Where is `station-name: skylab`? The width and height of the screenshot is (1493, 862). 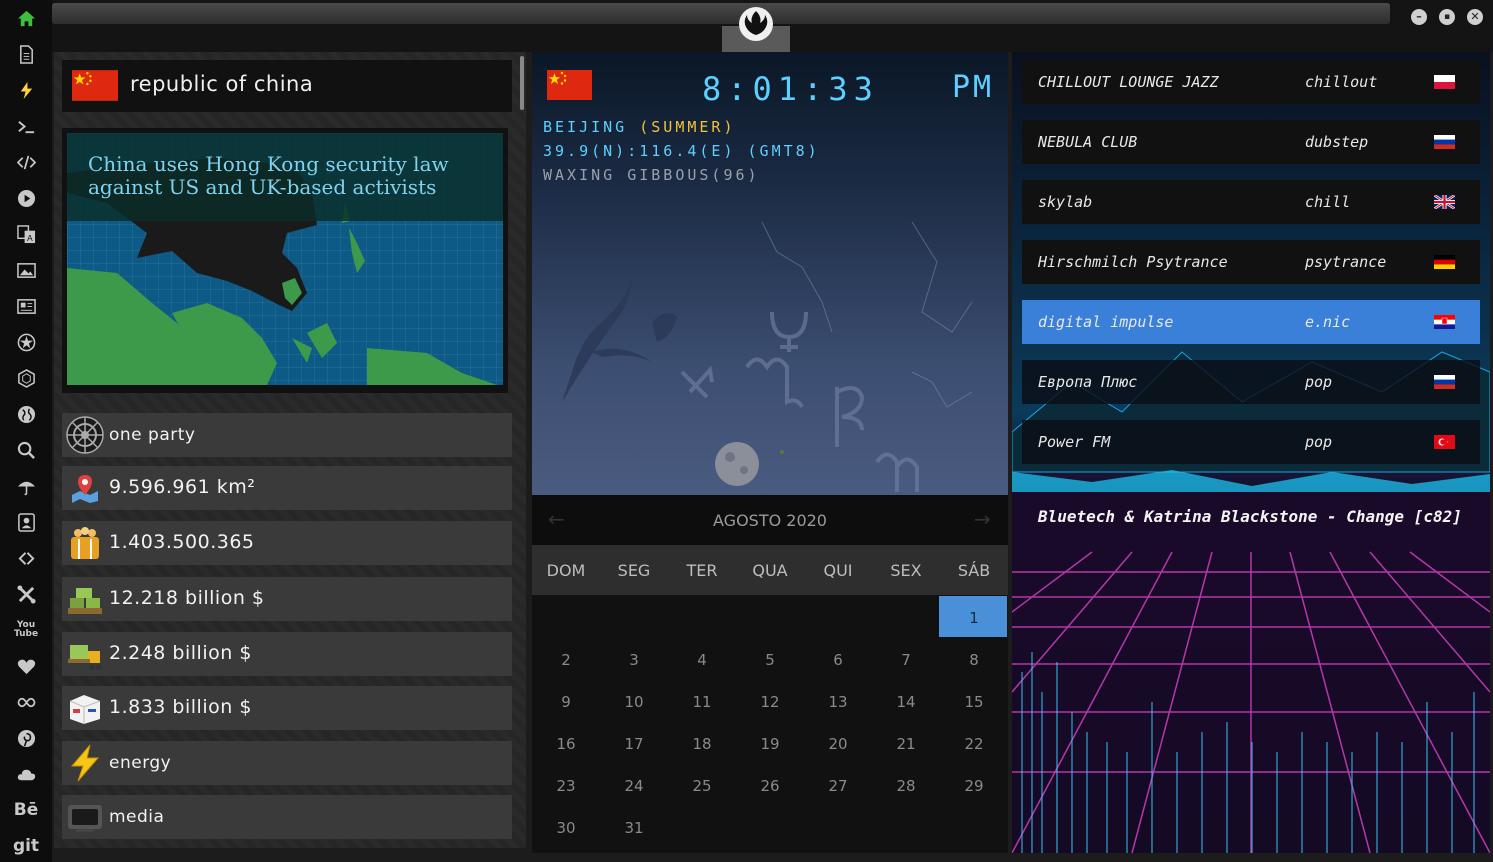 station-name: skylab is located at coordinates (1065, 202).